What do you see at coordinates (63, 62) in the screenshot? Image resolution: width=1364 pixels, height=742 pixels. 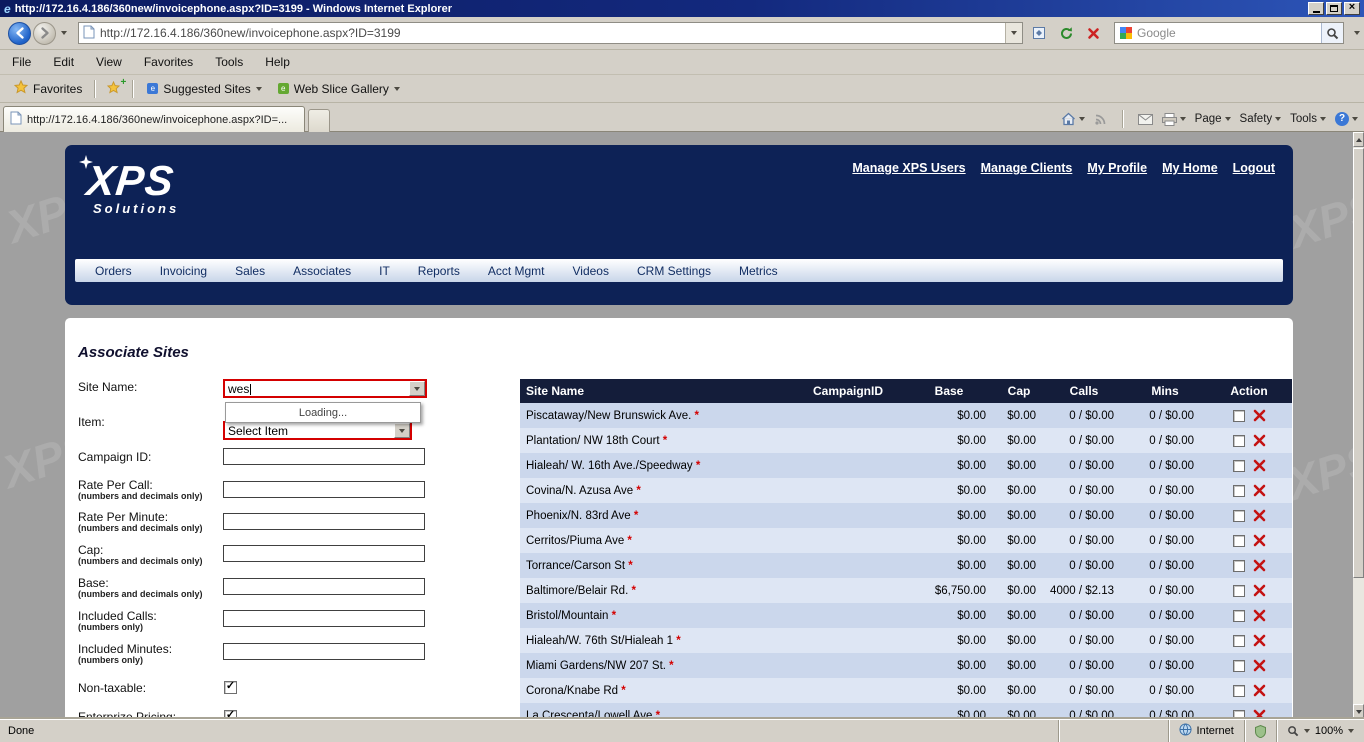 I see `menu-edit: Edit` at bounding box center [63, 62].